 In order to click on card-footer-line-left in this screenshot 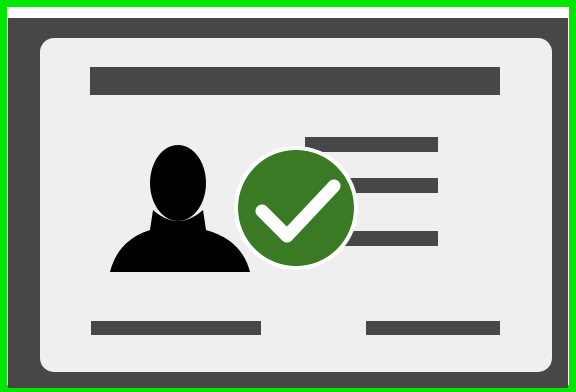, I will do `click(176, 328)`.